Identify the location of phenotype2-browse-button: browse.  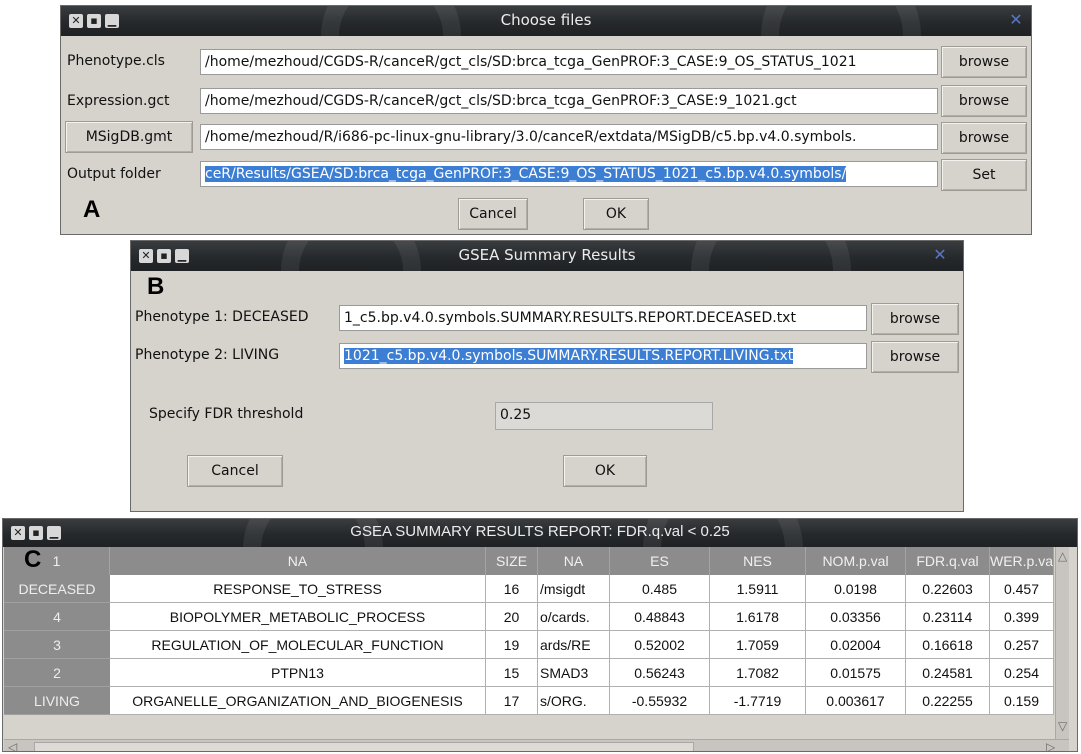
(915, 357).